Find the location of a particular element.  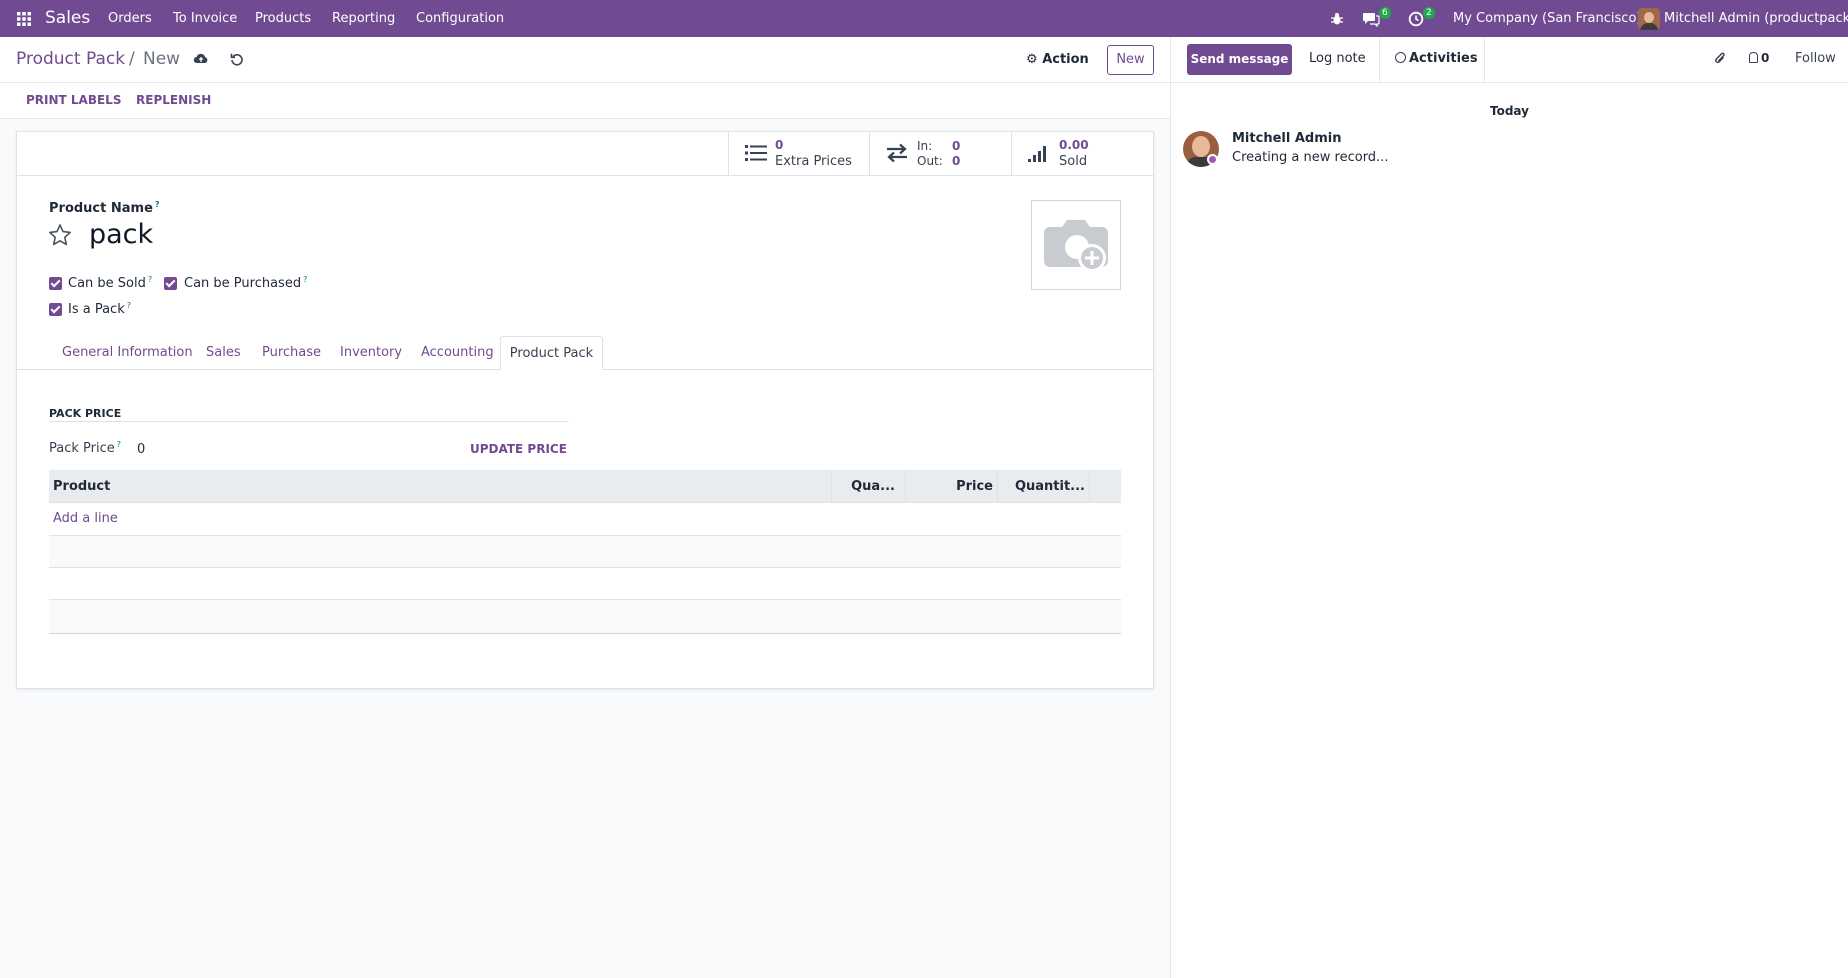

followers-button: 0 is located at coordinates (1759, 58).